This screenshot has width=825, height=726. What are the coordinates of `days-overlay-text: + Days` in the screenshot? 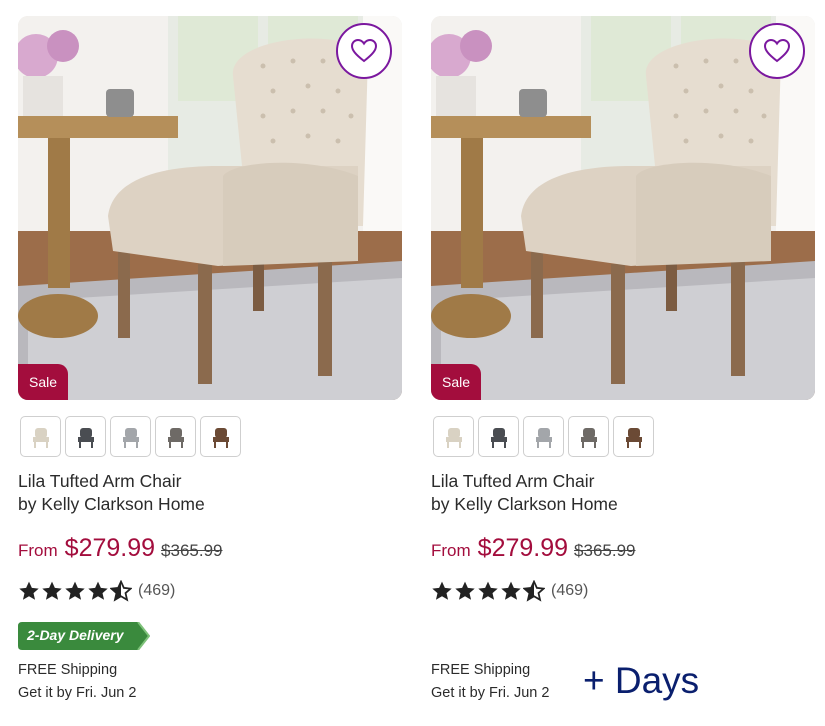 It's located at (641, 680).